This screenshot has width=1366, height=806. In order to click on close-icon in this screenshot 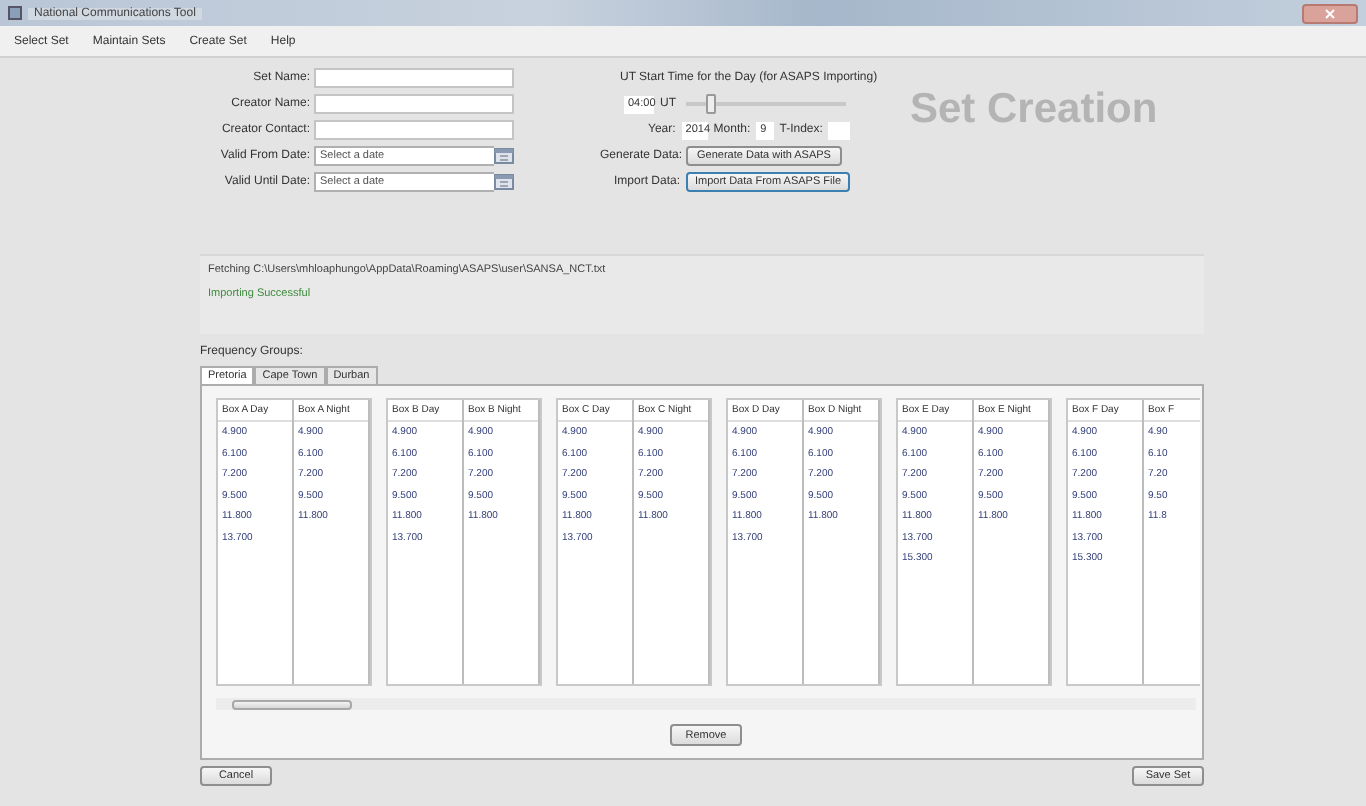, I will do `click(1330, 13)`.